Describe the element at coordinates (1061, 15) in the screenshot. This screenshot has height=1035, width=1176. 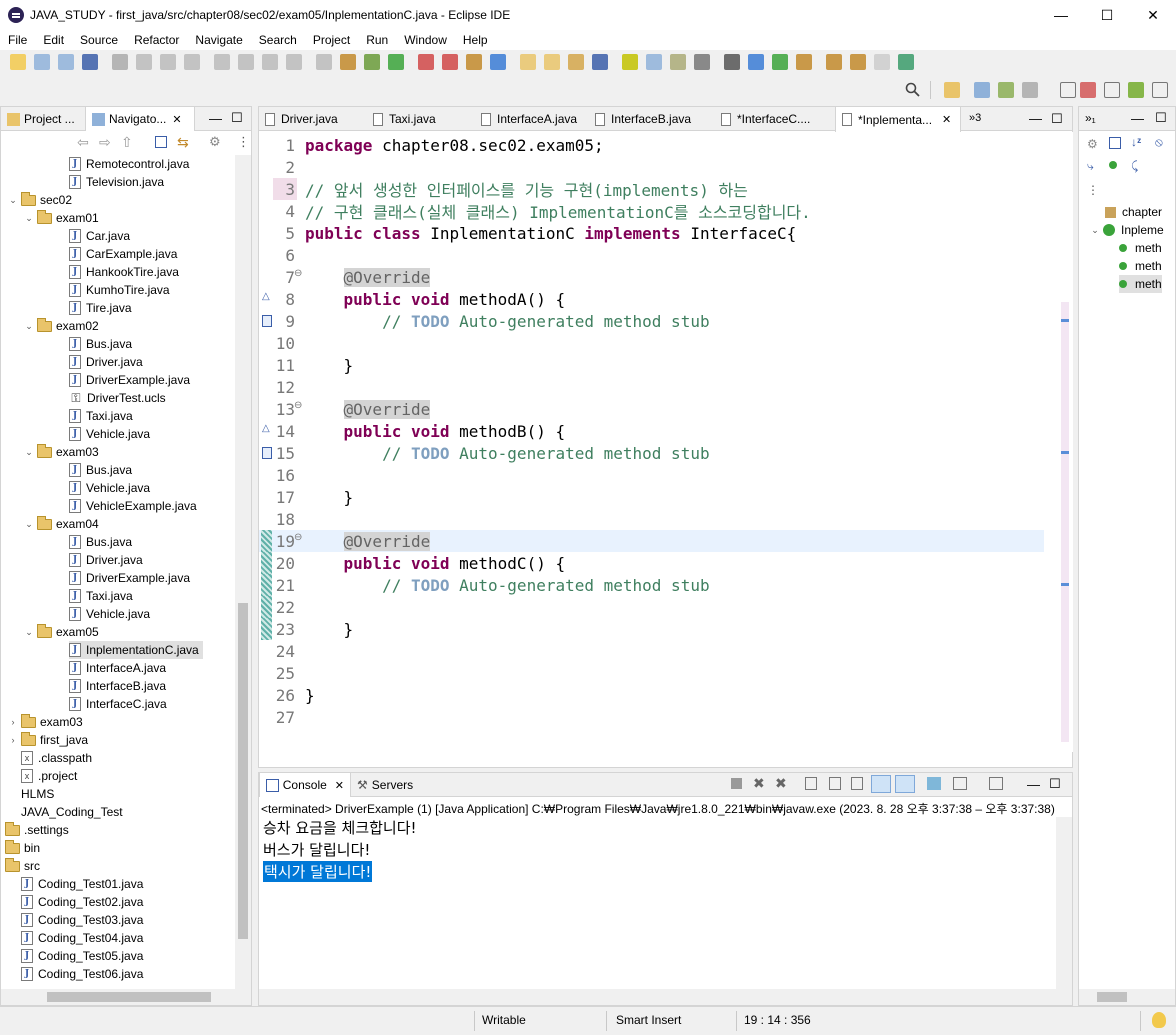
I see `minimize-button: —` at that location.